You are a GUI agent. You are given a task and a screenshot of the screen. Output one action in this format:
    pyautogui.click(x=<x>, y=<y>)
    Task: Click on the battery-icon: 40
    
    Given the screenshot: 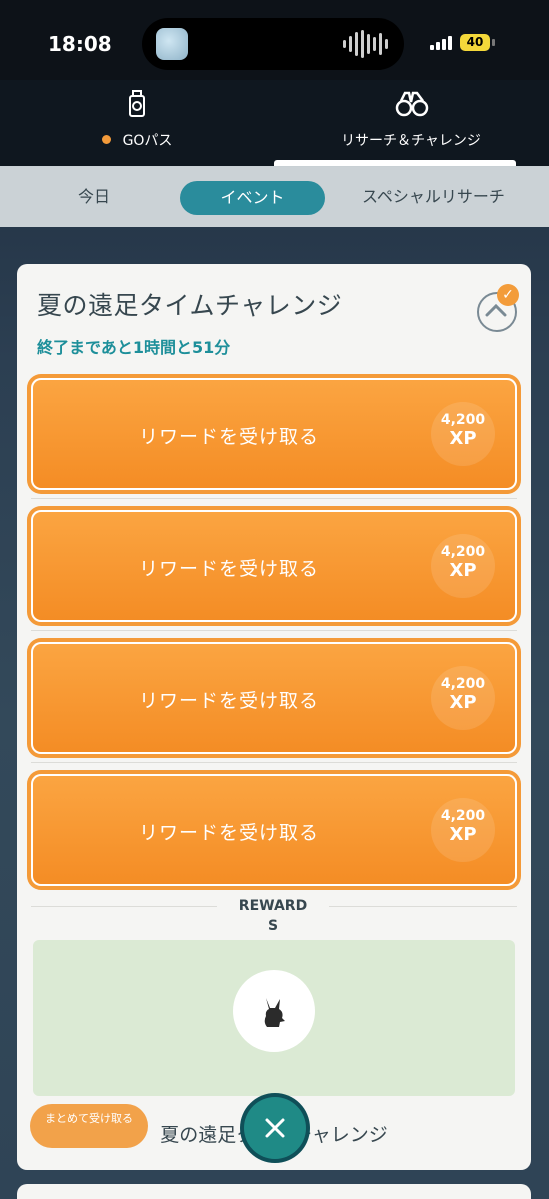 What is the action you would take?
    pyautogui.click(x=475, y=42)
    